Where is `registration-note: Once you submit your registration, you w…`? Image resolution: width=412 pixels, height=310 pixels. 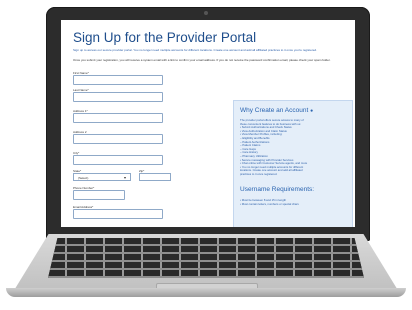 registration-note: Once you submit your registration, you w… is located at coordinates (202, 60).